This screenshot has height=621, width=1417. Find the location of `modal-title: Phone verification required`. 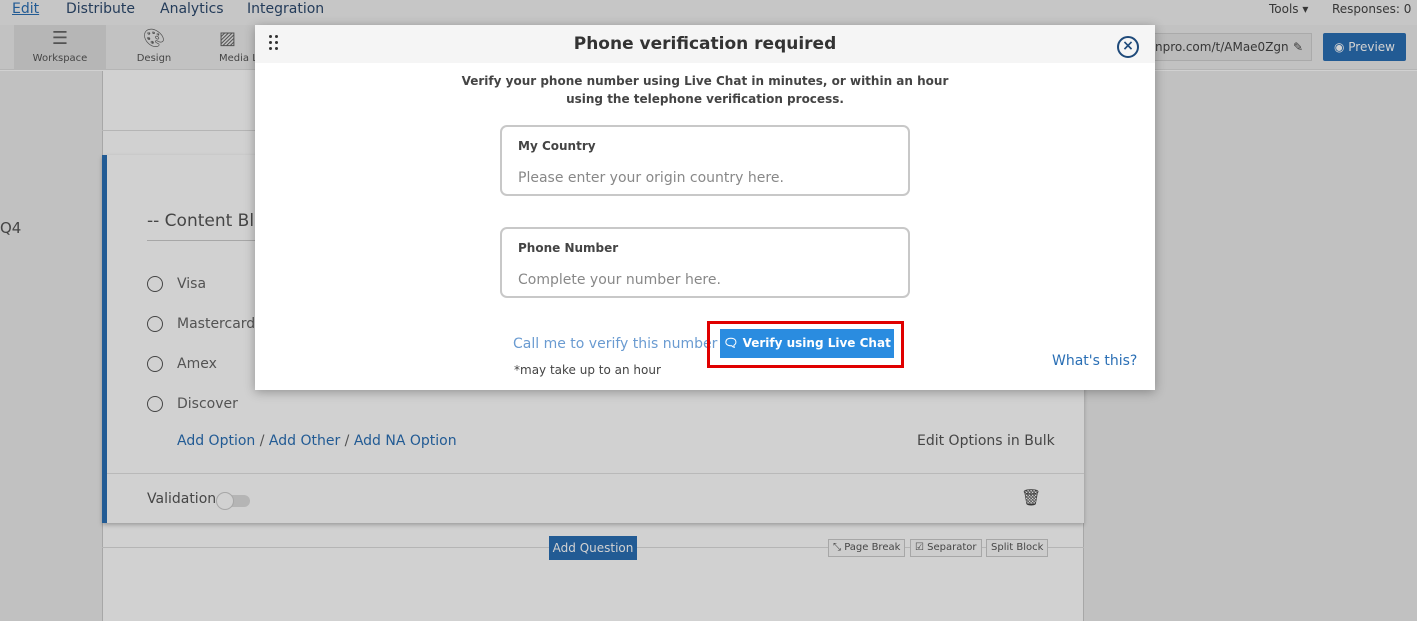

modal-title: Phone verification required is located at coordinates (705, 44).